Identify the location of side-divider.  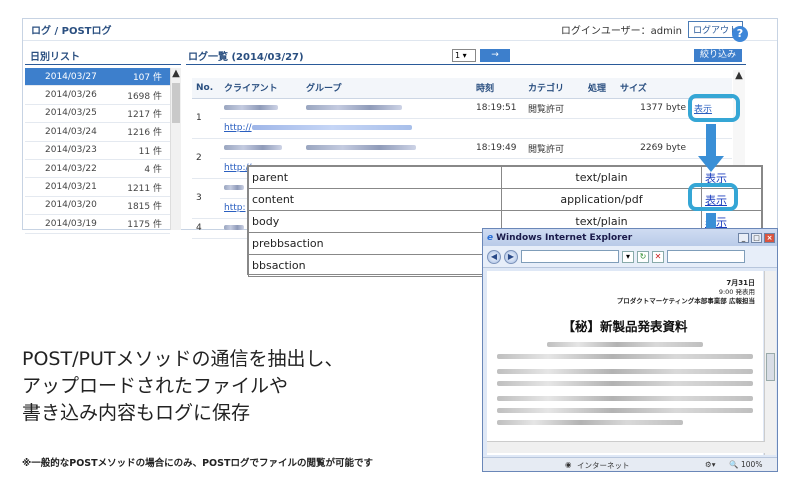
(103, 64).